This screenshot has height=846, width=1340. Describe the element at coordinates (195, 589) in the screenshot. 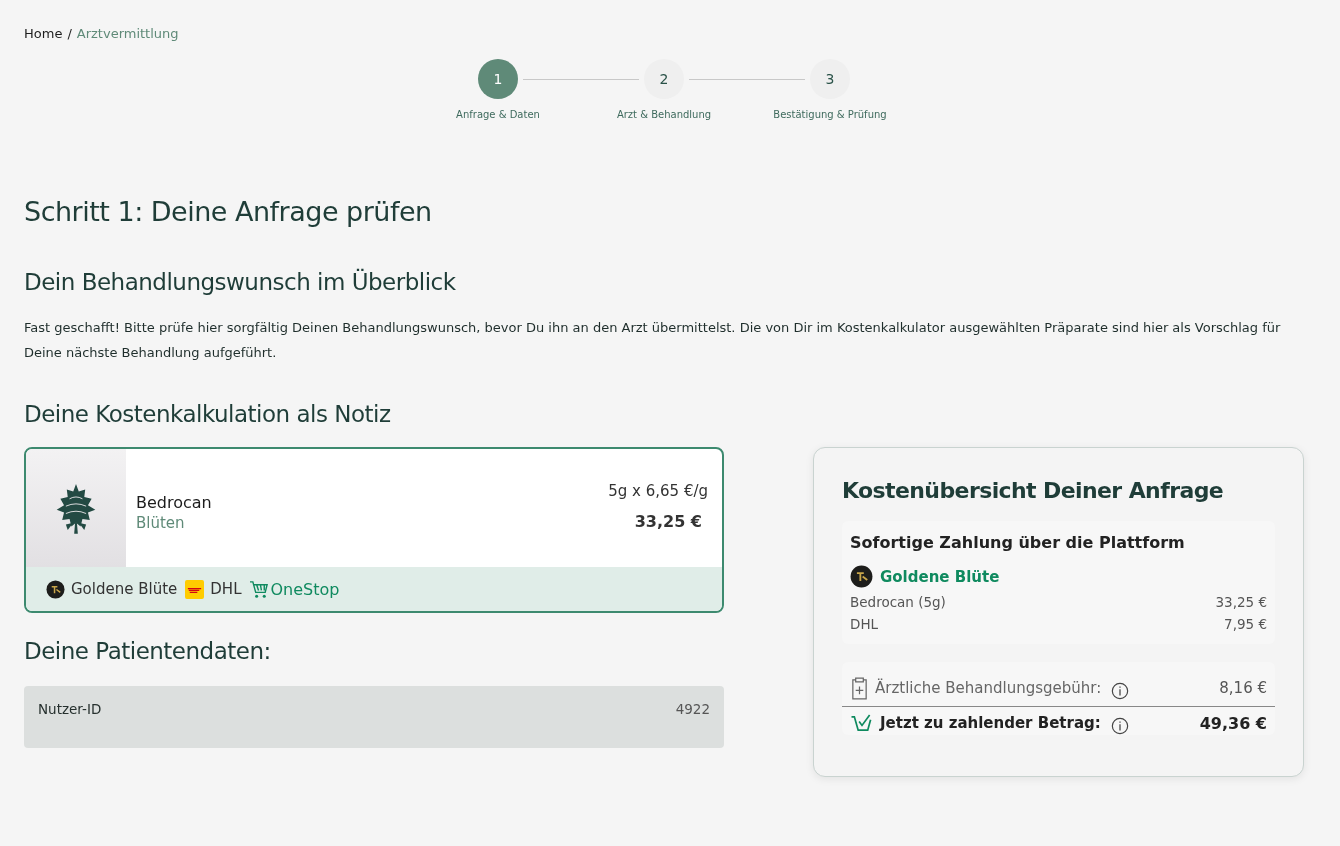

I see `shipping-icon` at that location.